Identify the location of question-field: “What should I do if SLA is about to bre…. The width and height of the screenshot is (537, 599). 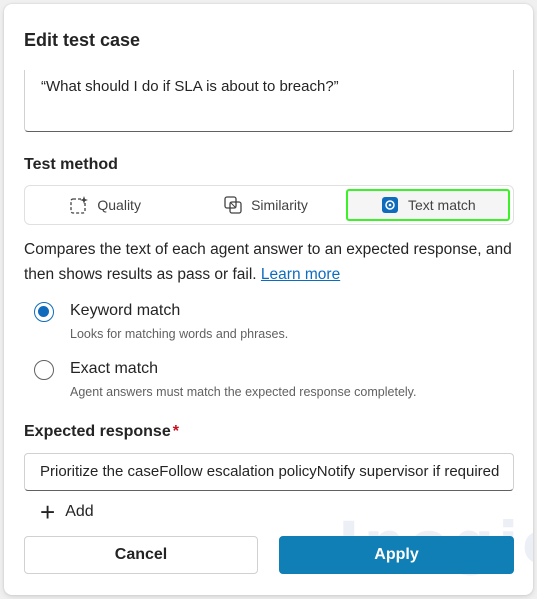
(269, 101).